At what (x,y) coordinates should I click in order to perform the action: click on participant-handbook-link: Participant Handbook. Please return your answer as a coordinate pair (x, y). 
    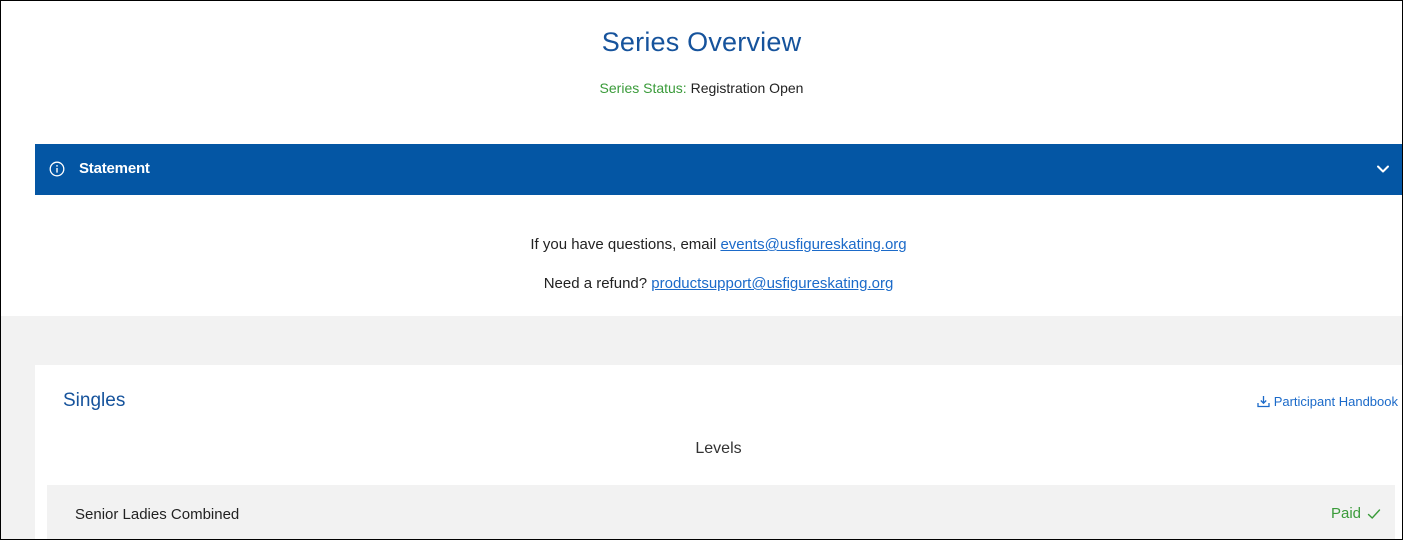
    Looking at the image, I should click on (1327, 401).